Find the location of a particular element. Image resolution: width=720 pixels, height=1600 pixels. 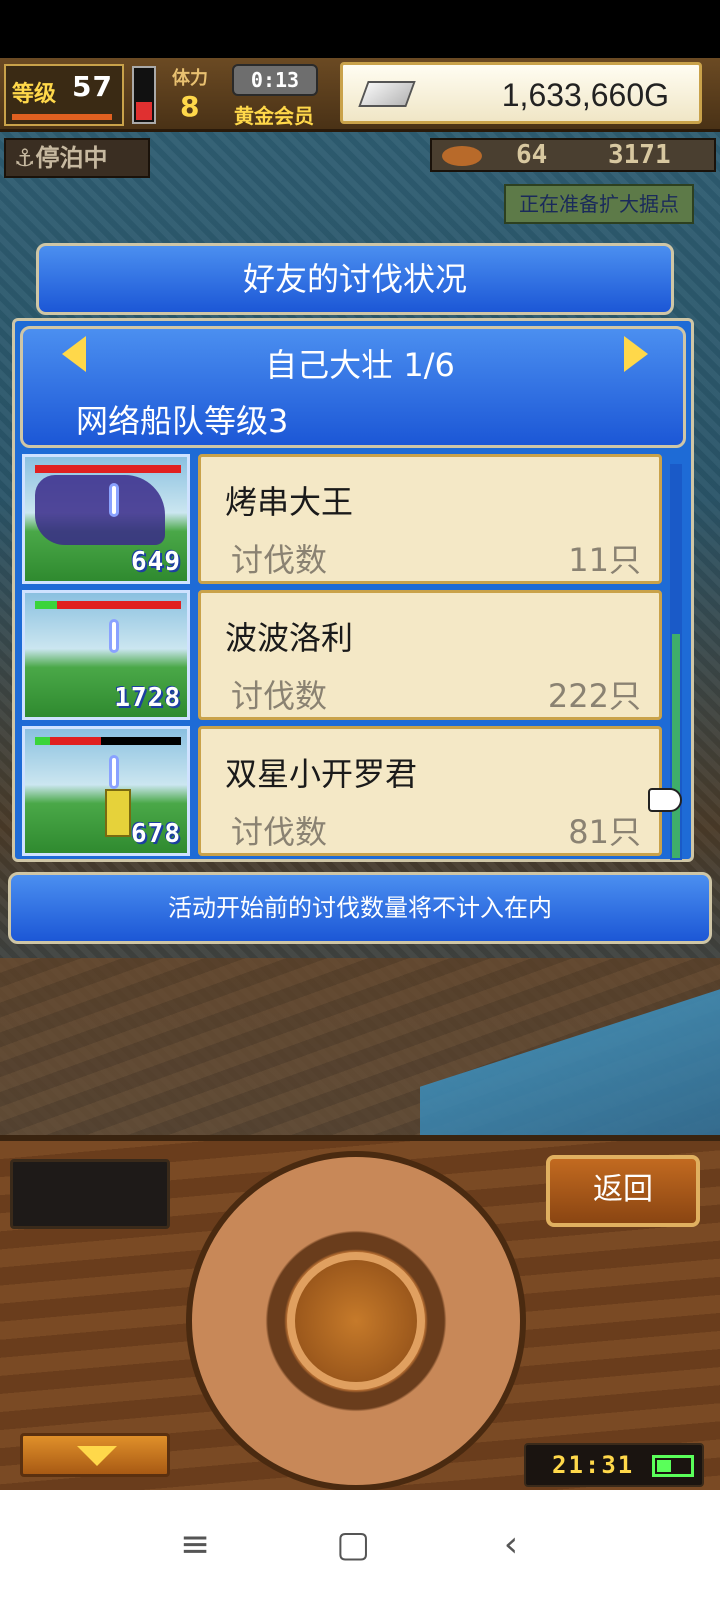

back-arrow-icon: ‹ is located at coordinates (511, 1545).